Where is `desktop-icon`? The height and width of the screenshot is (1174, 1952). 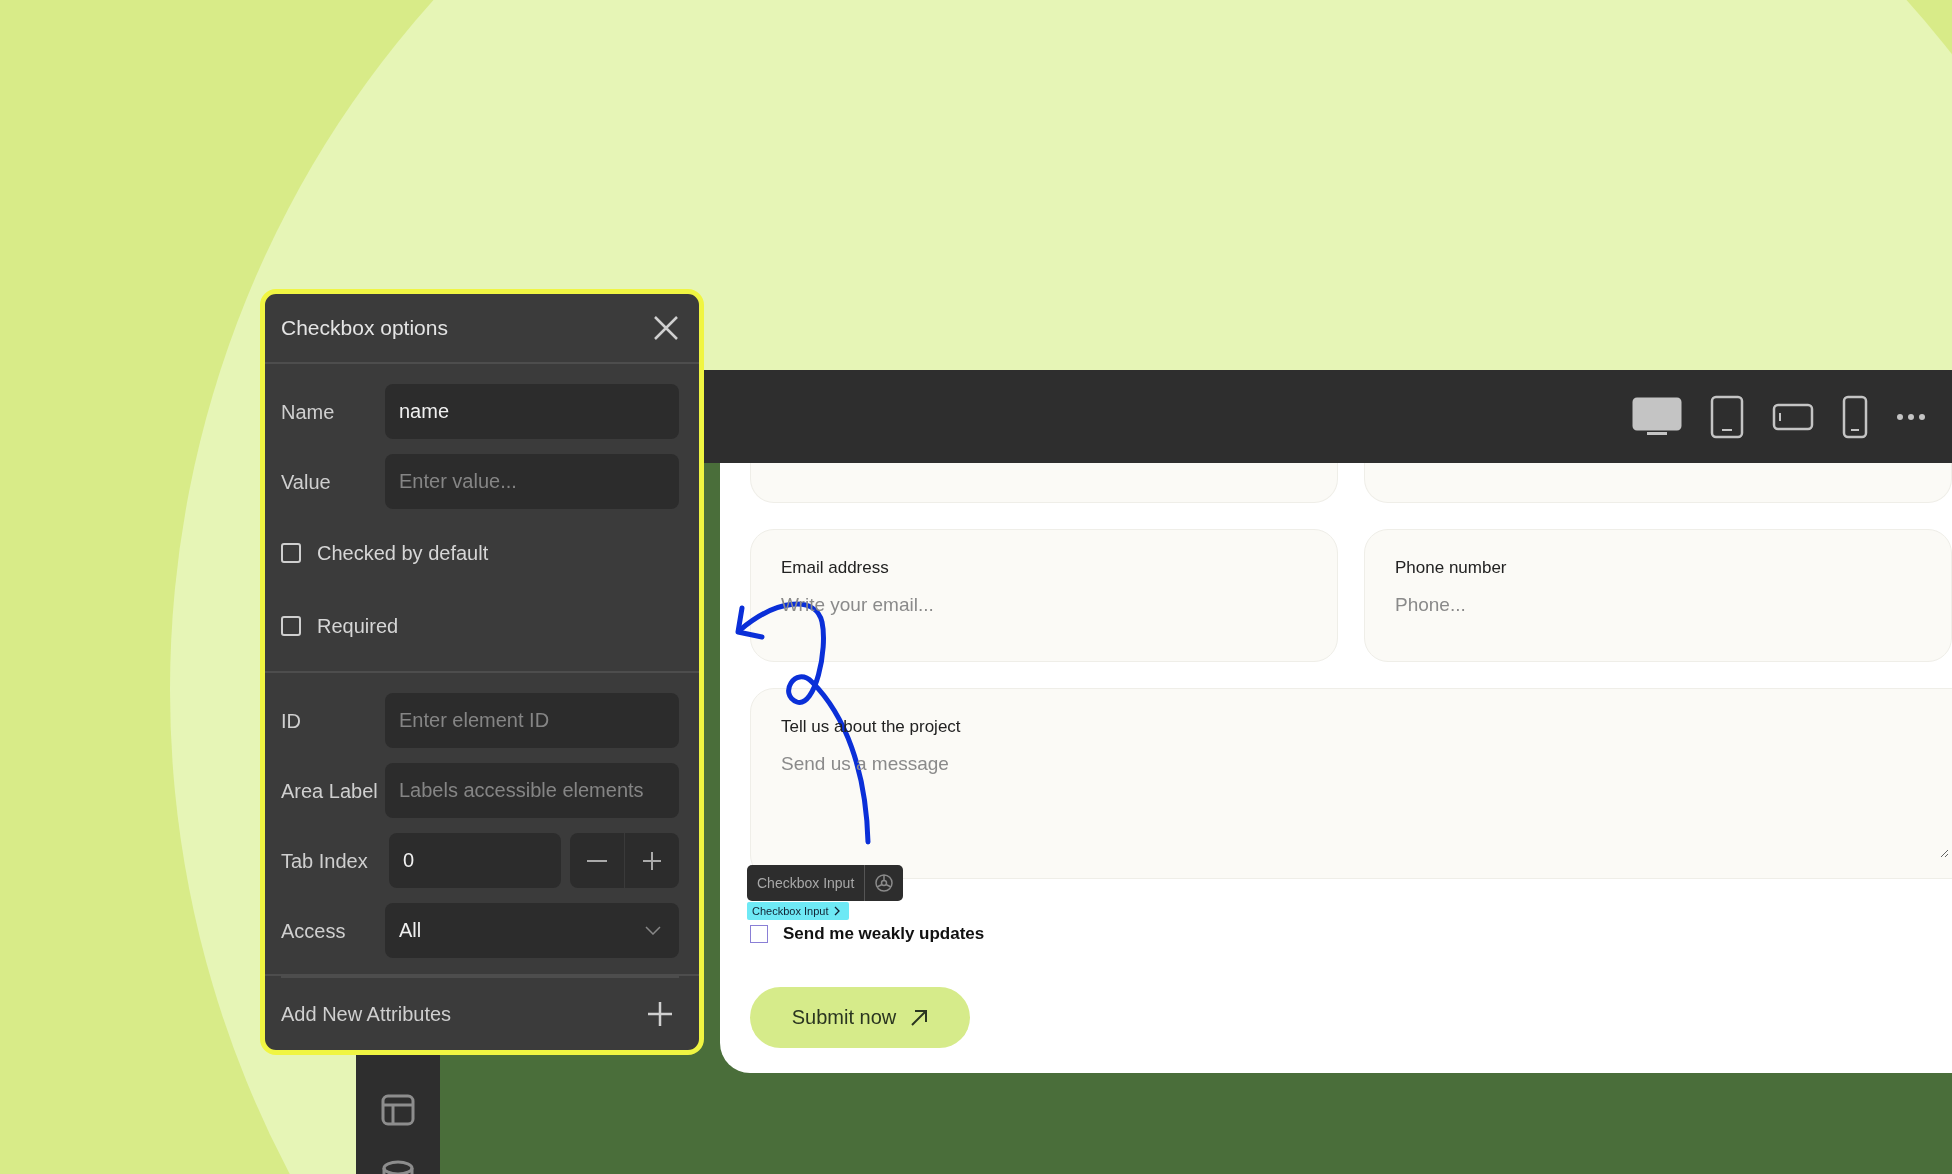 desktop-icon is located at coordinates (1657, 416).